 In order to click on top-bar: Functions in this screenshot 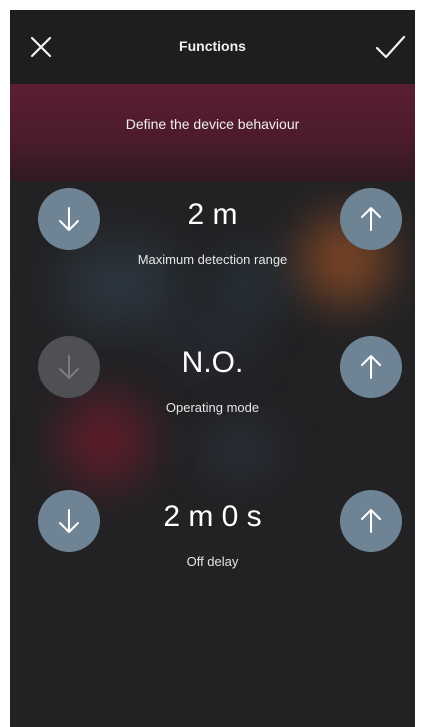, I will do `click(212, 47)`.